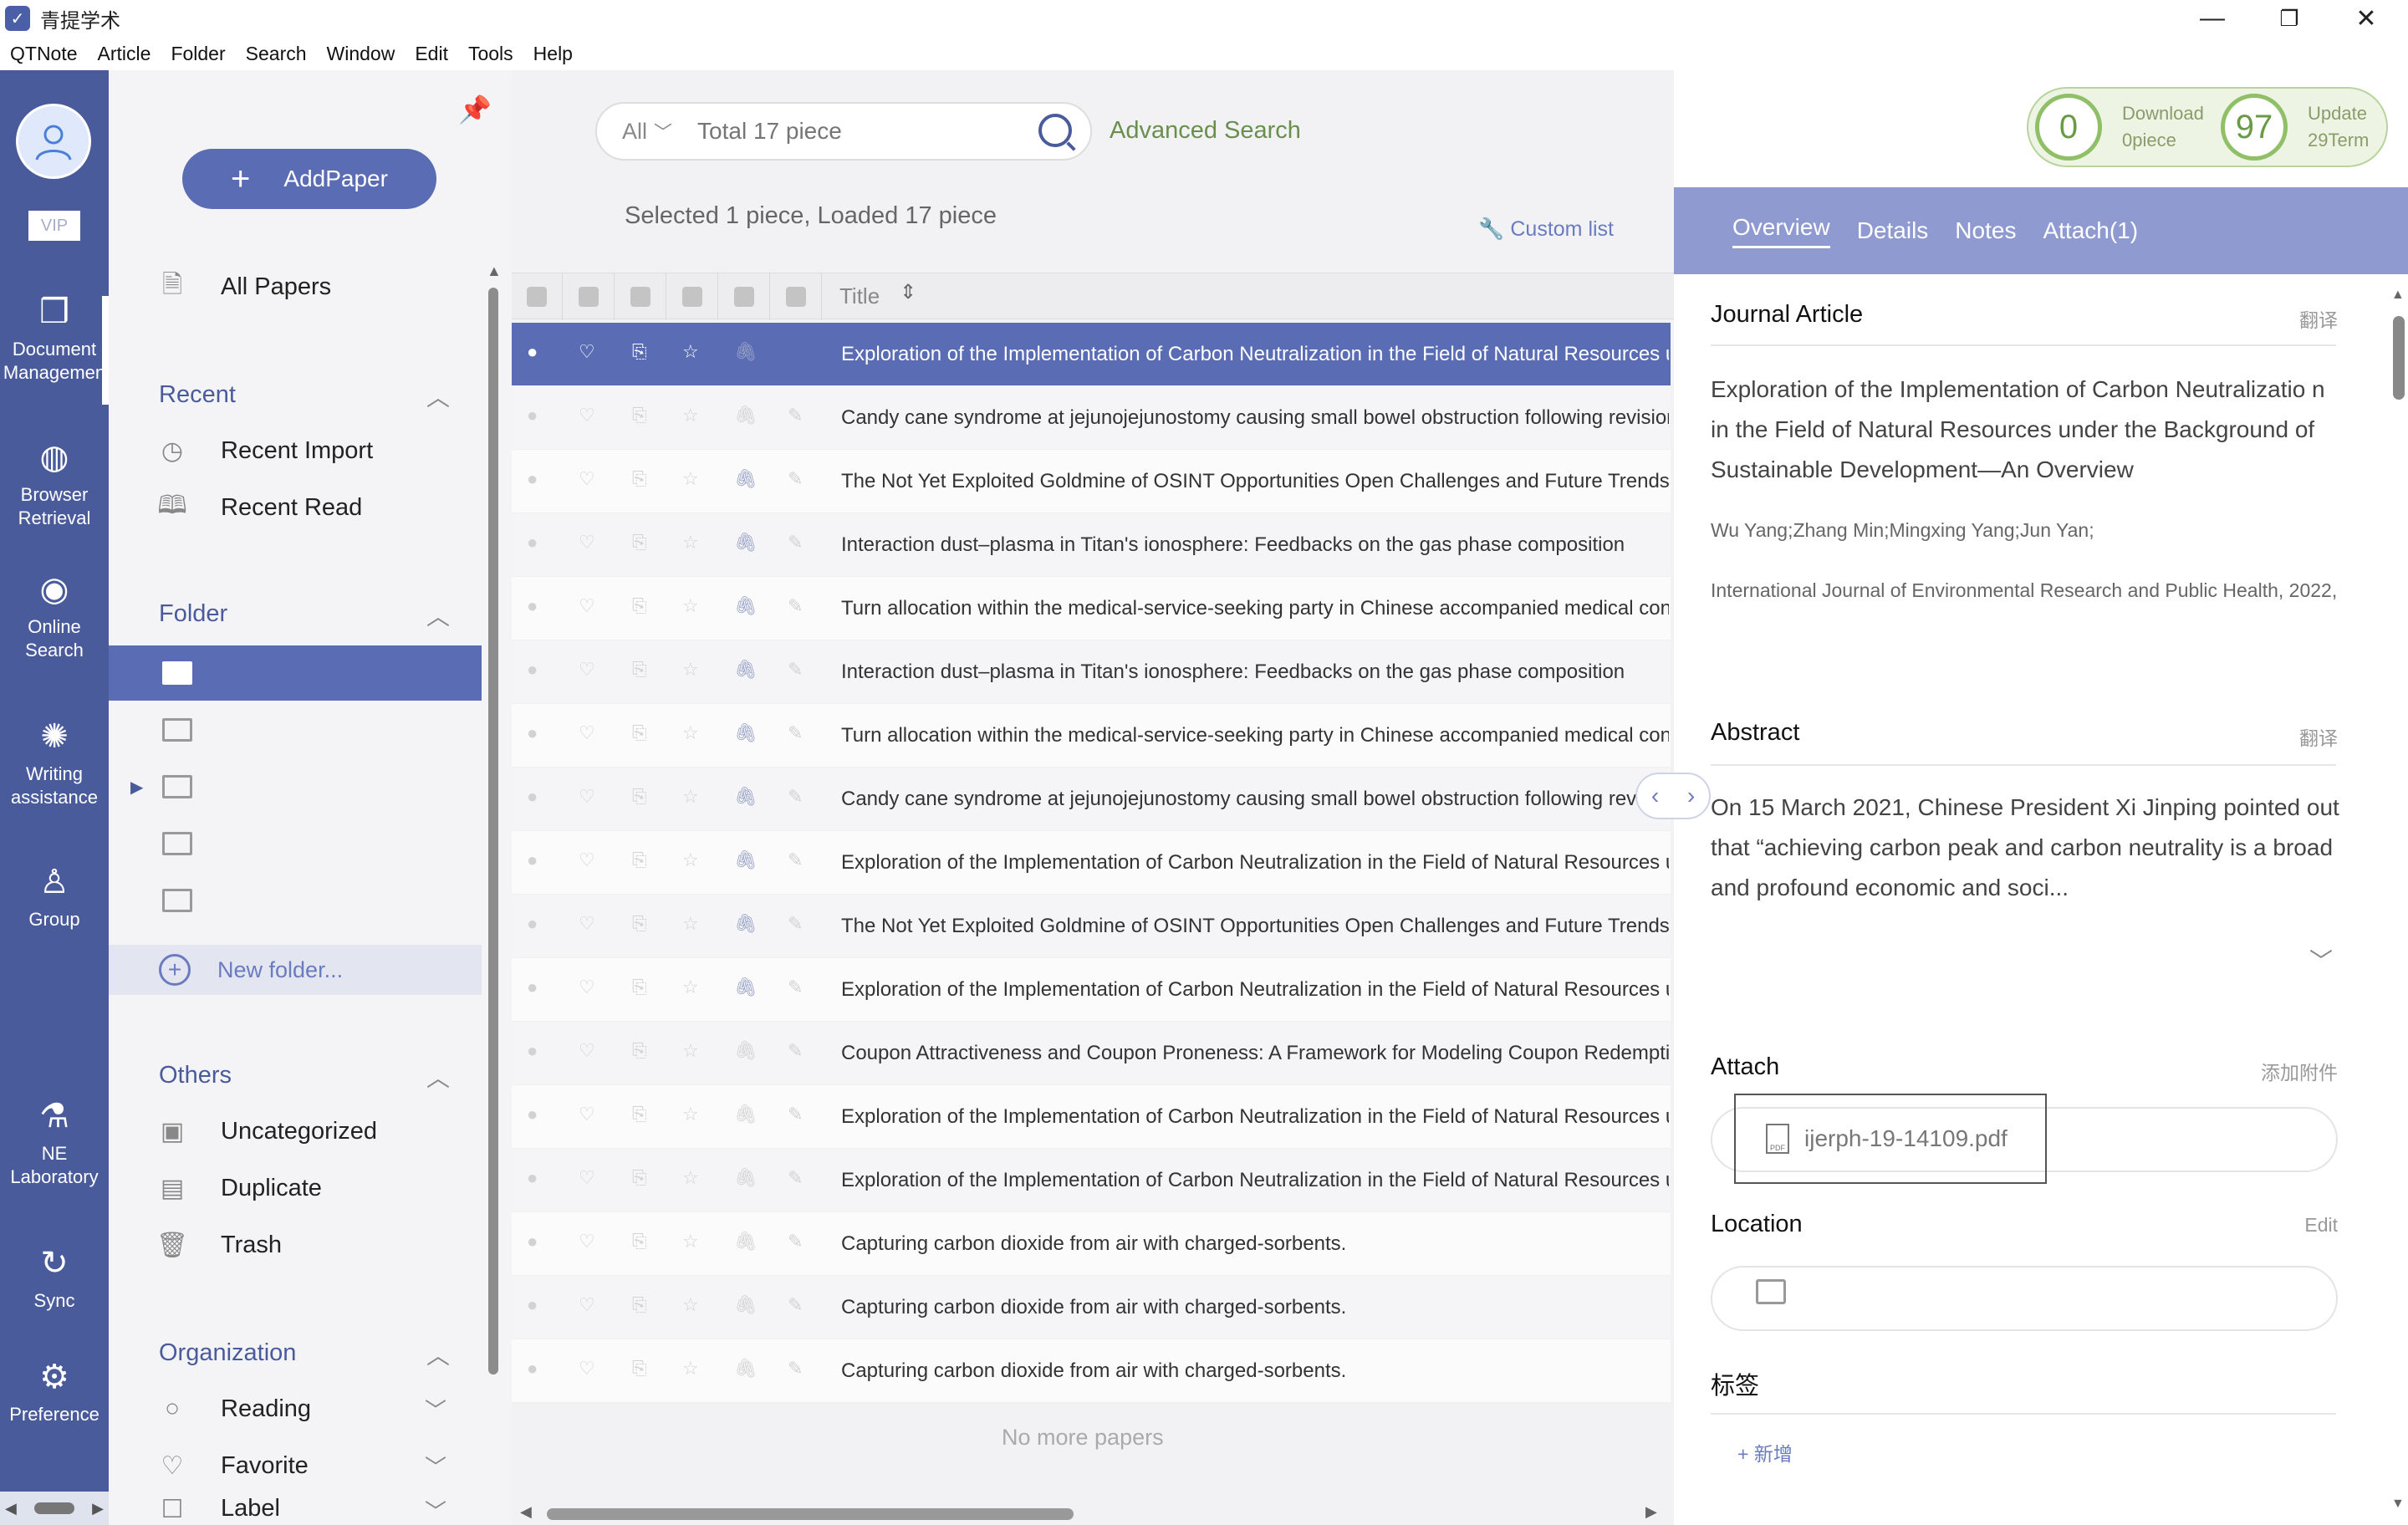 The image size is (2408, 1525). Describe the element at coordinates (431, 54) in the screenshot. I see `menu-edit: Edit` at that location.